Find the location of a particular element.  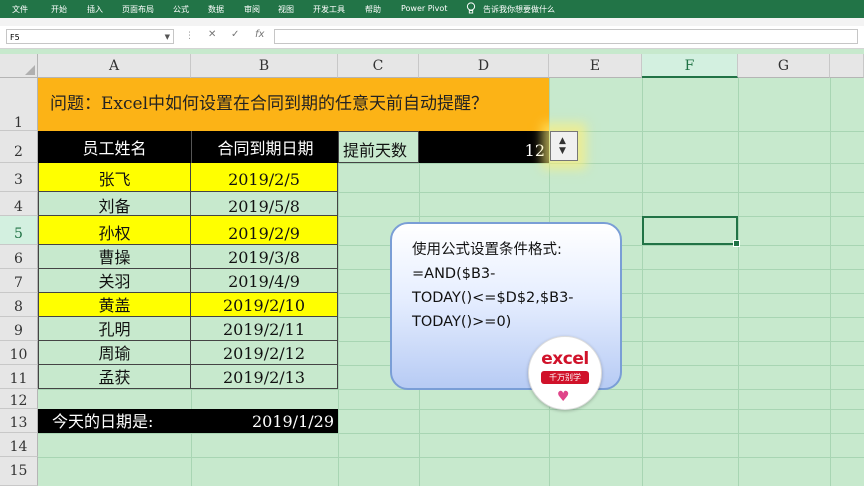

advance-days-label: 提前天数 is located at coordinates (378, 147).